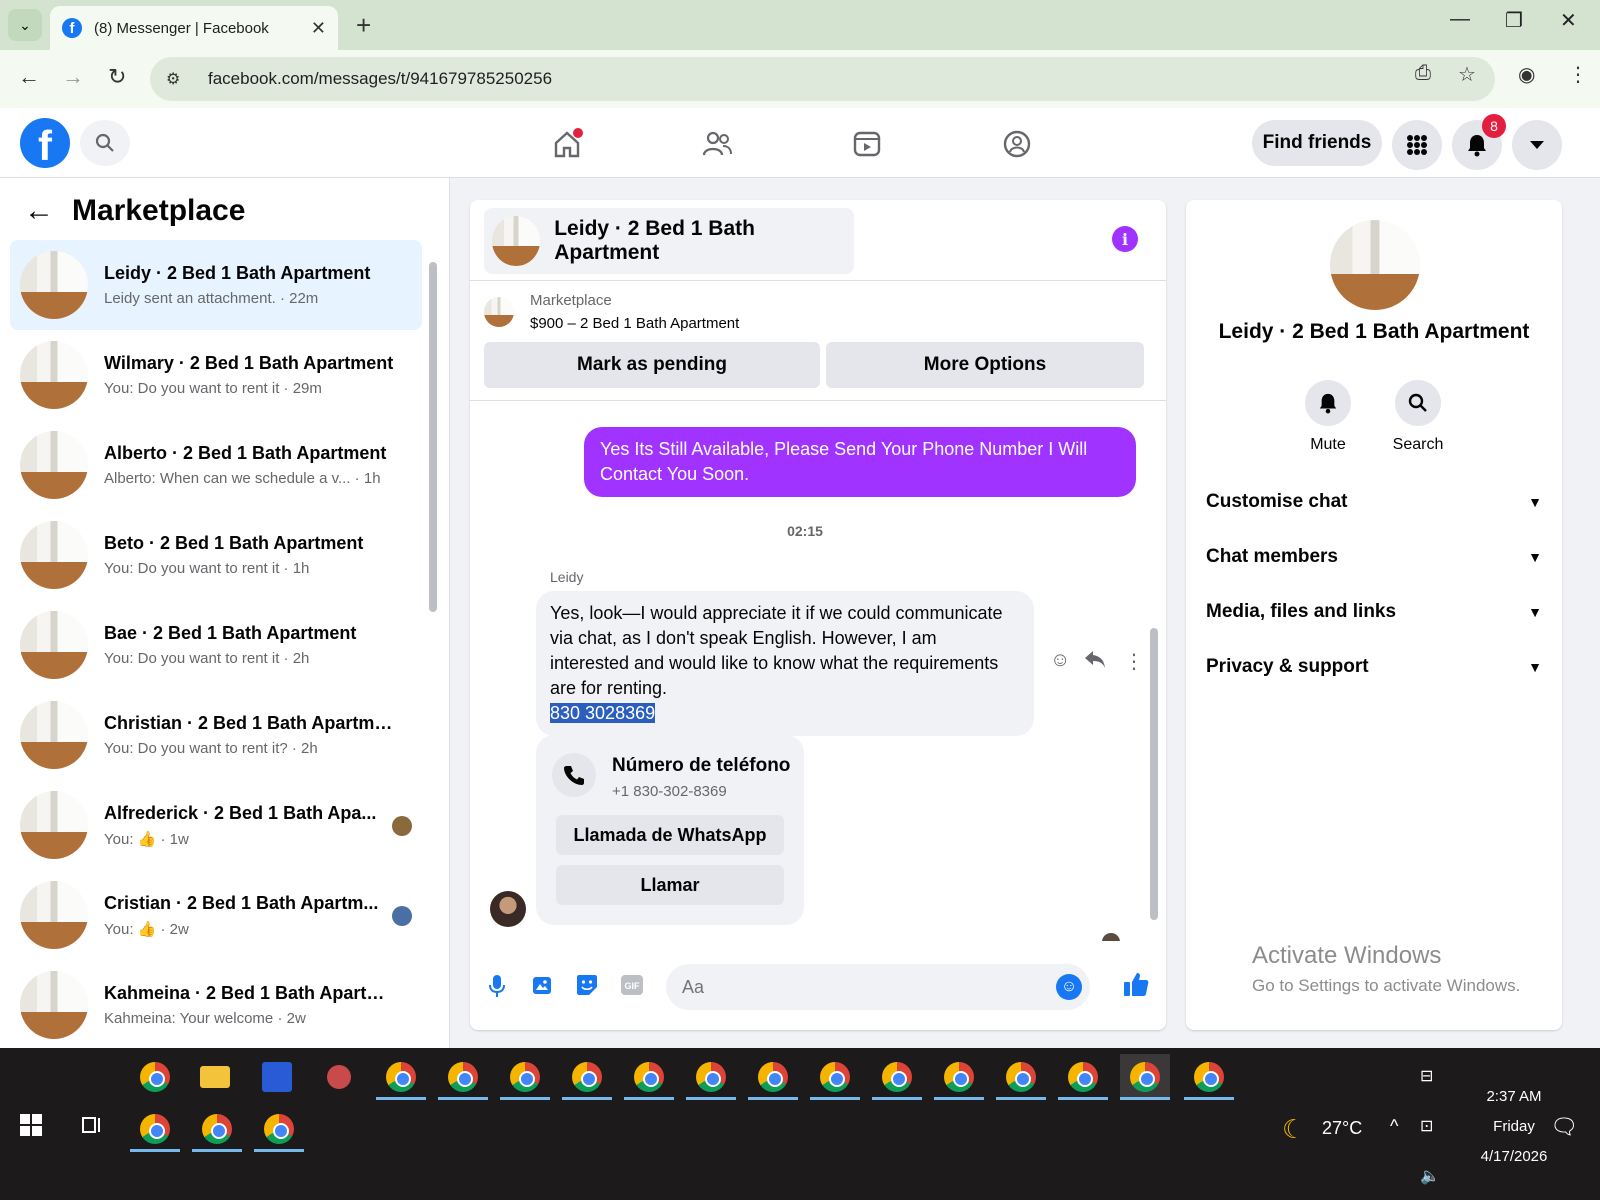 This screenshot has height=1200, width=1600. I want to click on taskbar-chrome-app, so click(155, 1077).